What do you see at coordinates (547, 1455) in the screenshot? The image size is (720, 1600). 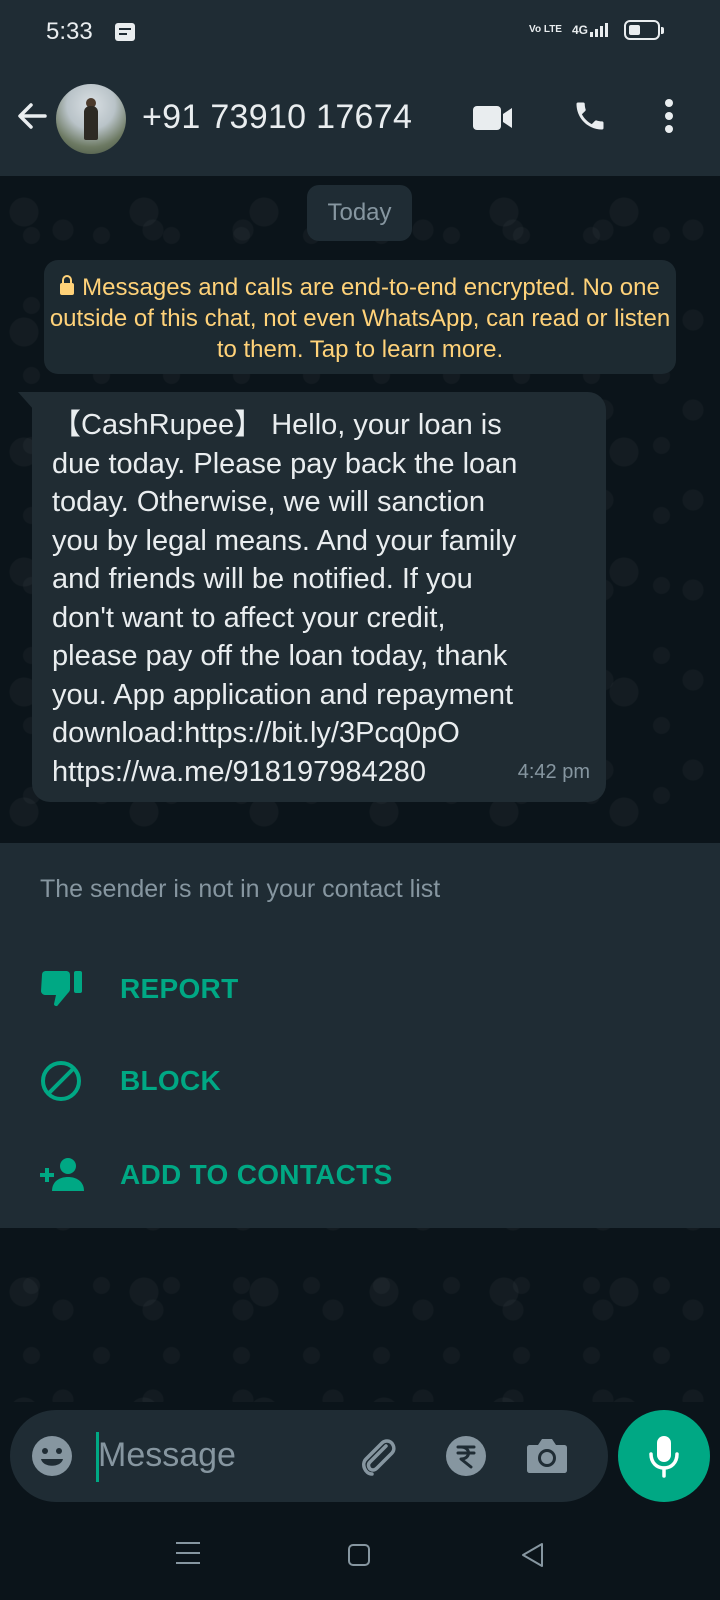 I see `camera-icon` at bounding box center [547, 1455].